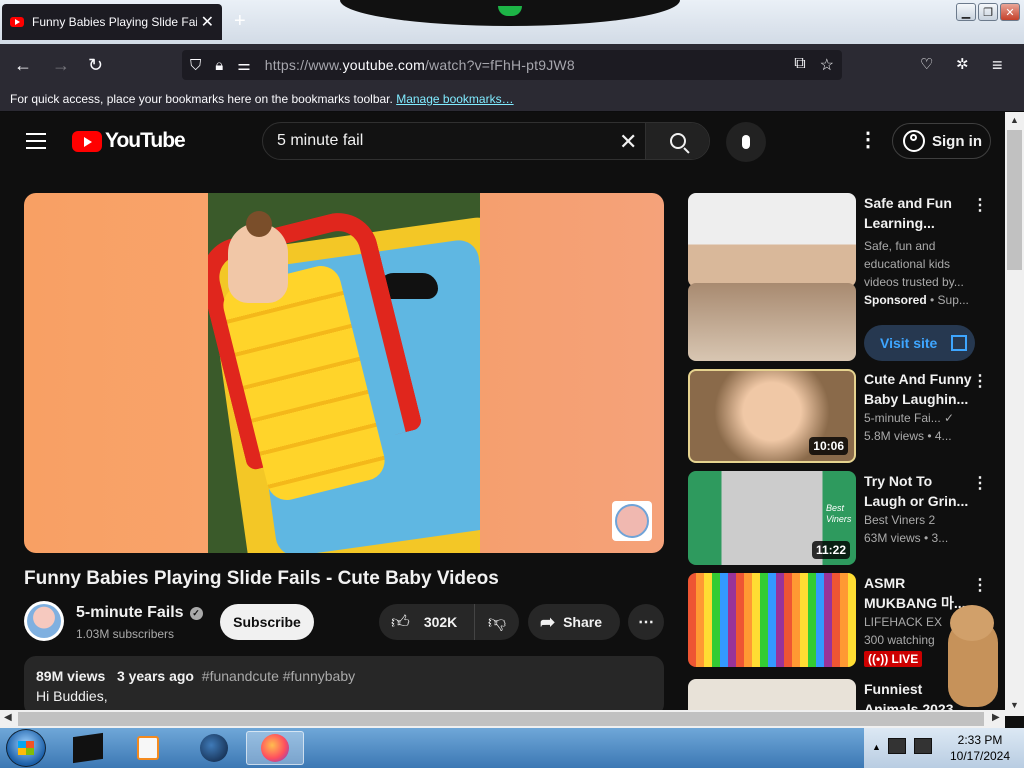 Image resolution: width=1024 pixels, height=768 pixels. Describe the element at coordinates (1014, 414) in the screenshot. I see `vertical-scrollbar: ▲ ▼` at that location.